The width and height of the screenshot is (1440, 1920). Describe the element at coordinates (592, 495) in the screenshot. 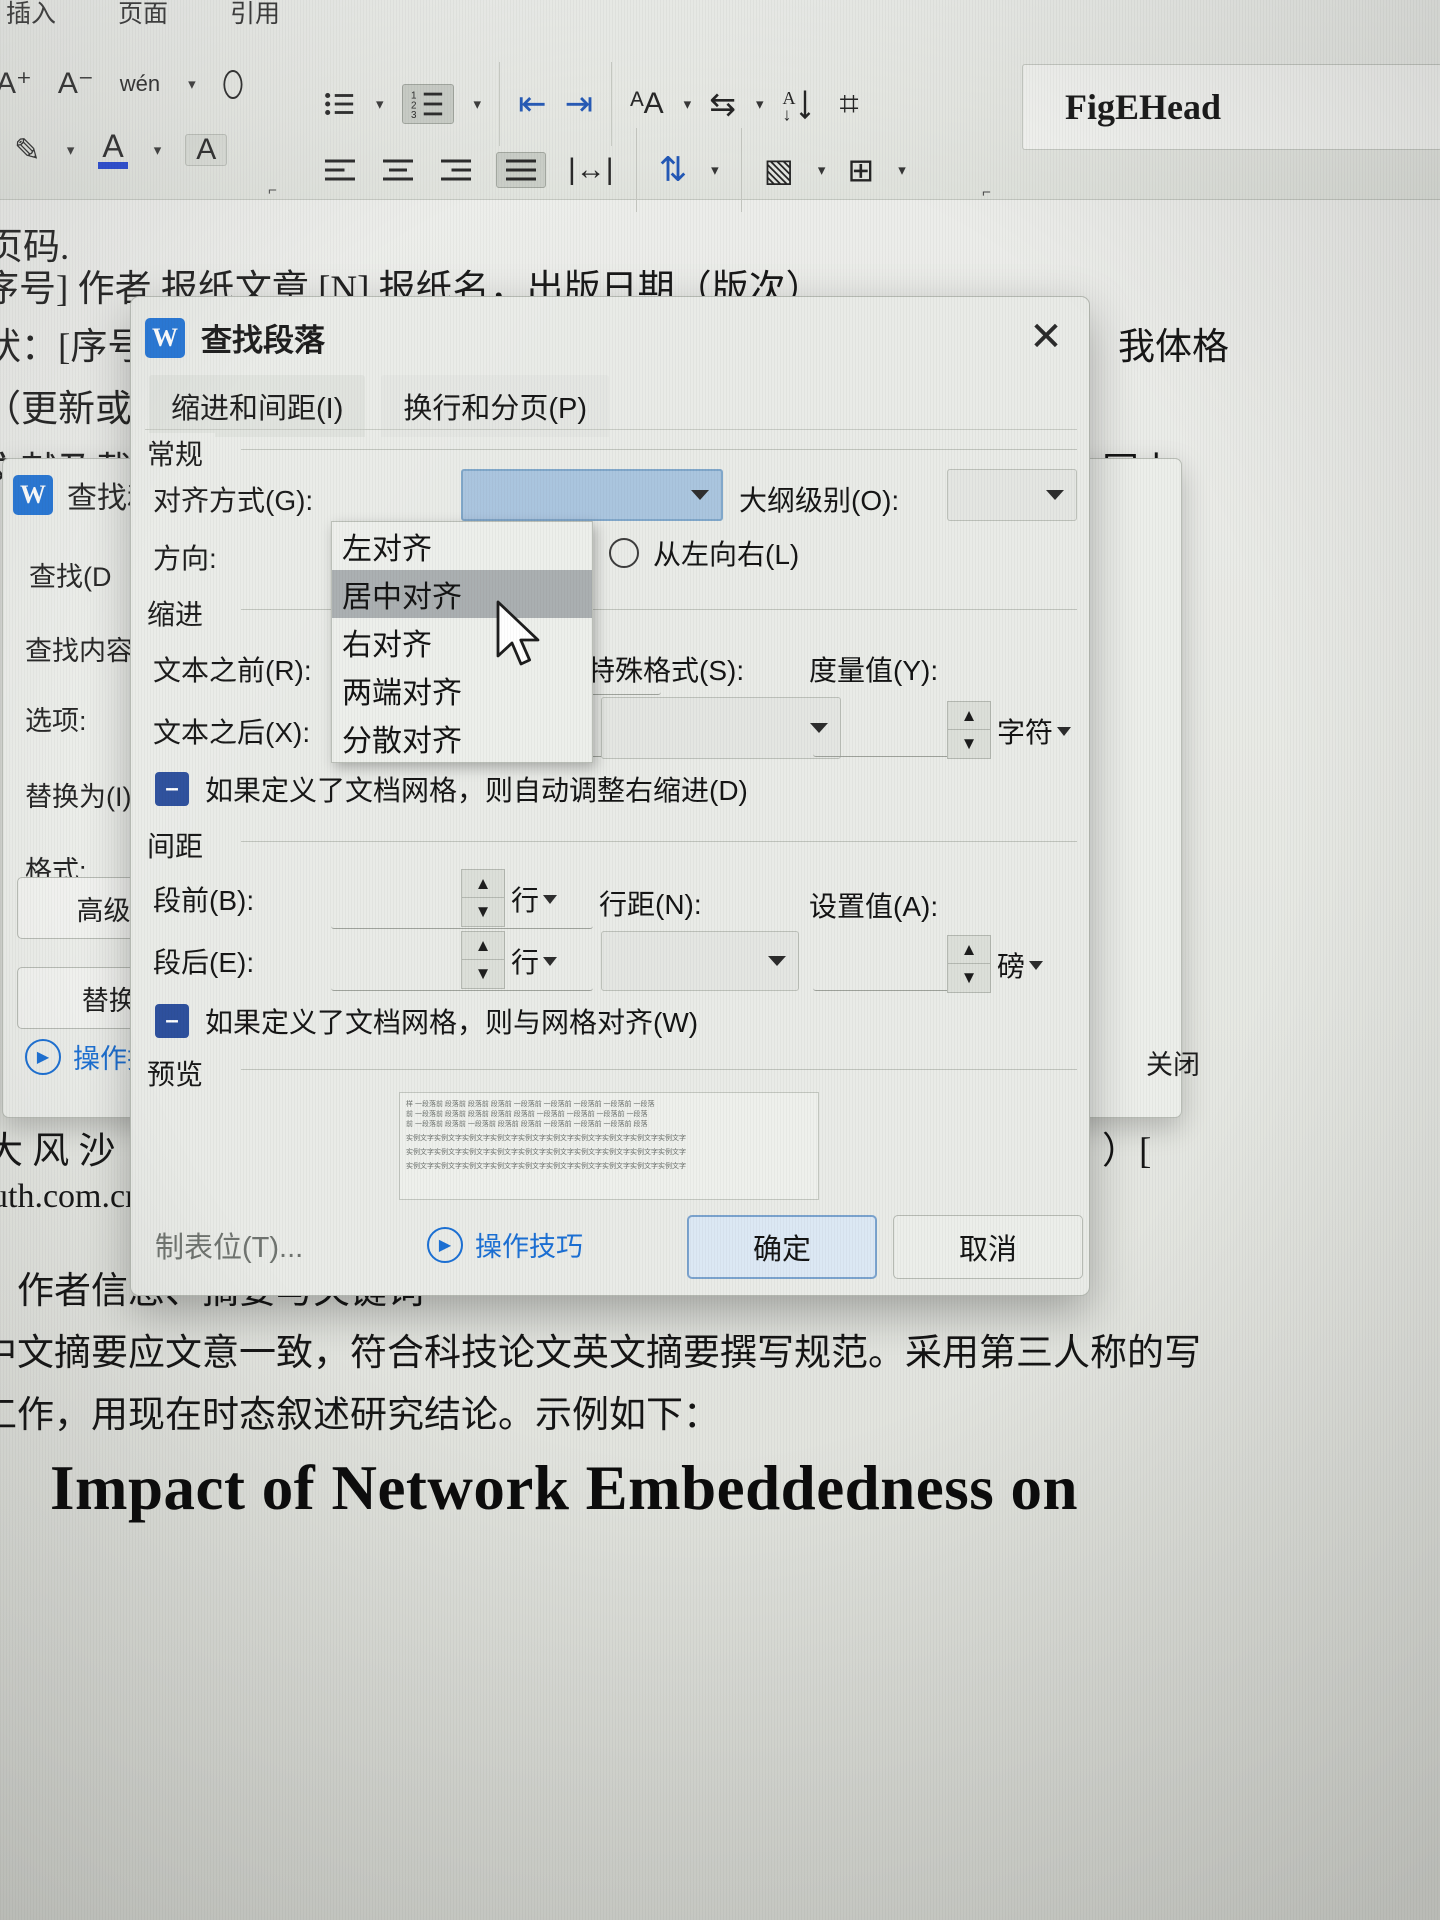

I see `alignment-combobox` at that location.